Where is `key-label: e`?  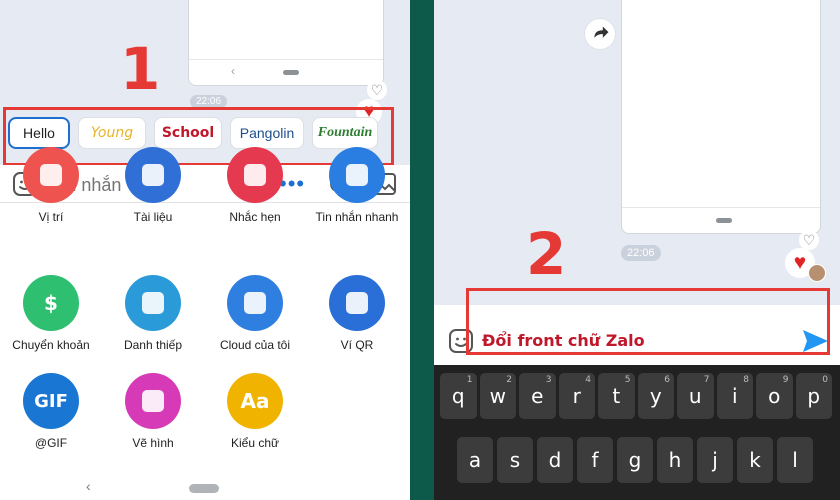
key-label: e is located at coordinates (537, 396).